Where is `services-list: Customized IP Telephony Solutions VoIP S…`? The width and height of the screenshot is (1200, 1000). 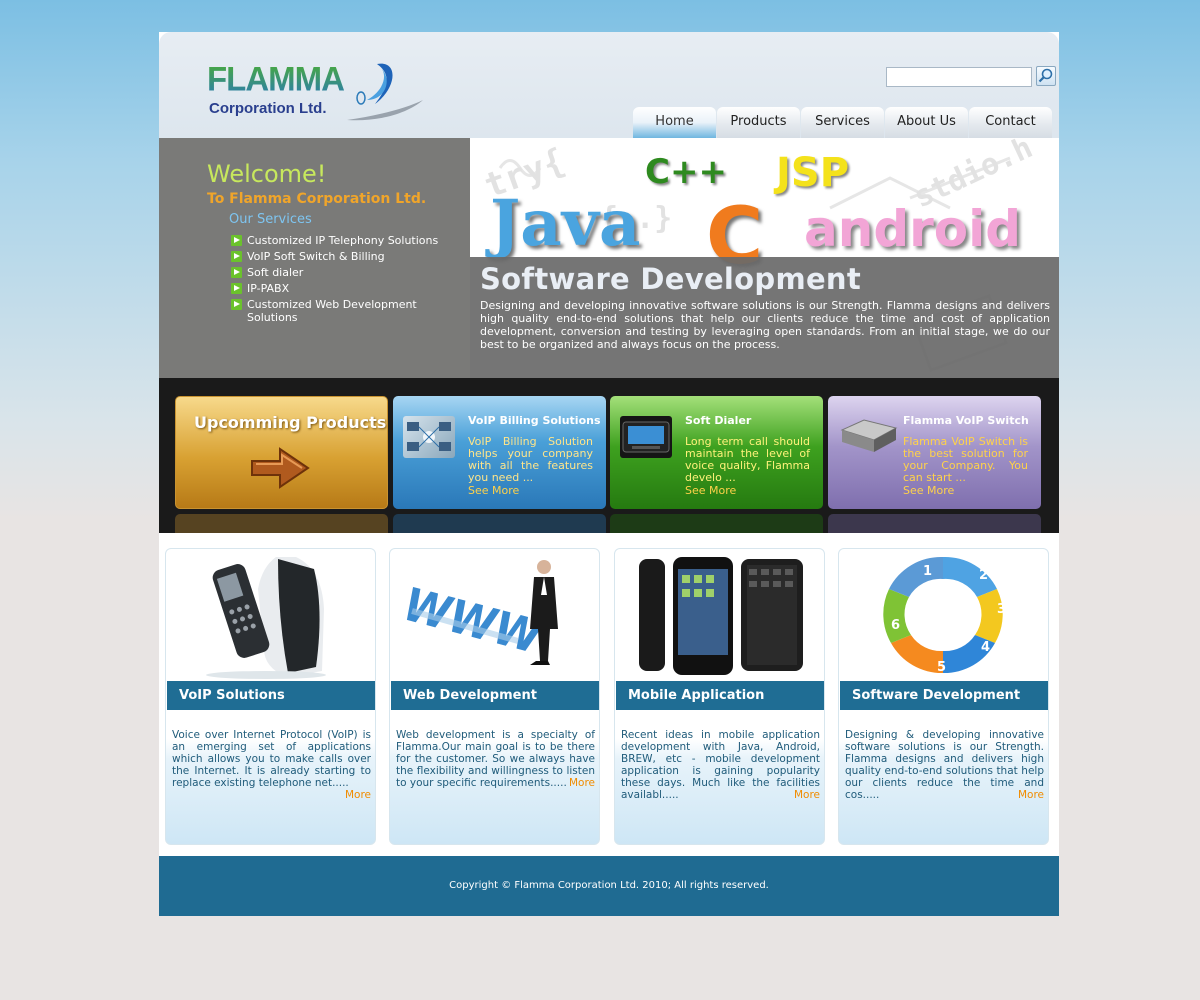
services-list: Customized IP Telephony Solutions VoIP S… is located at coordinates (346, 280).